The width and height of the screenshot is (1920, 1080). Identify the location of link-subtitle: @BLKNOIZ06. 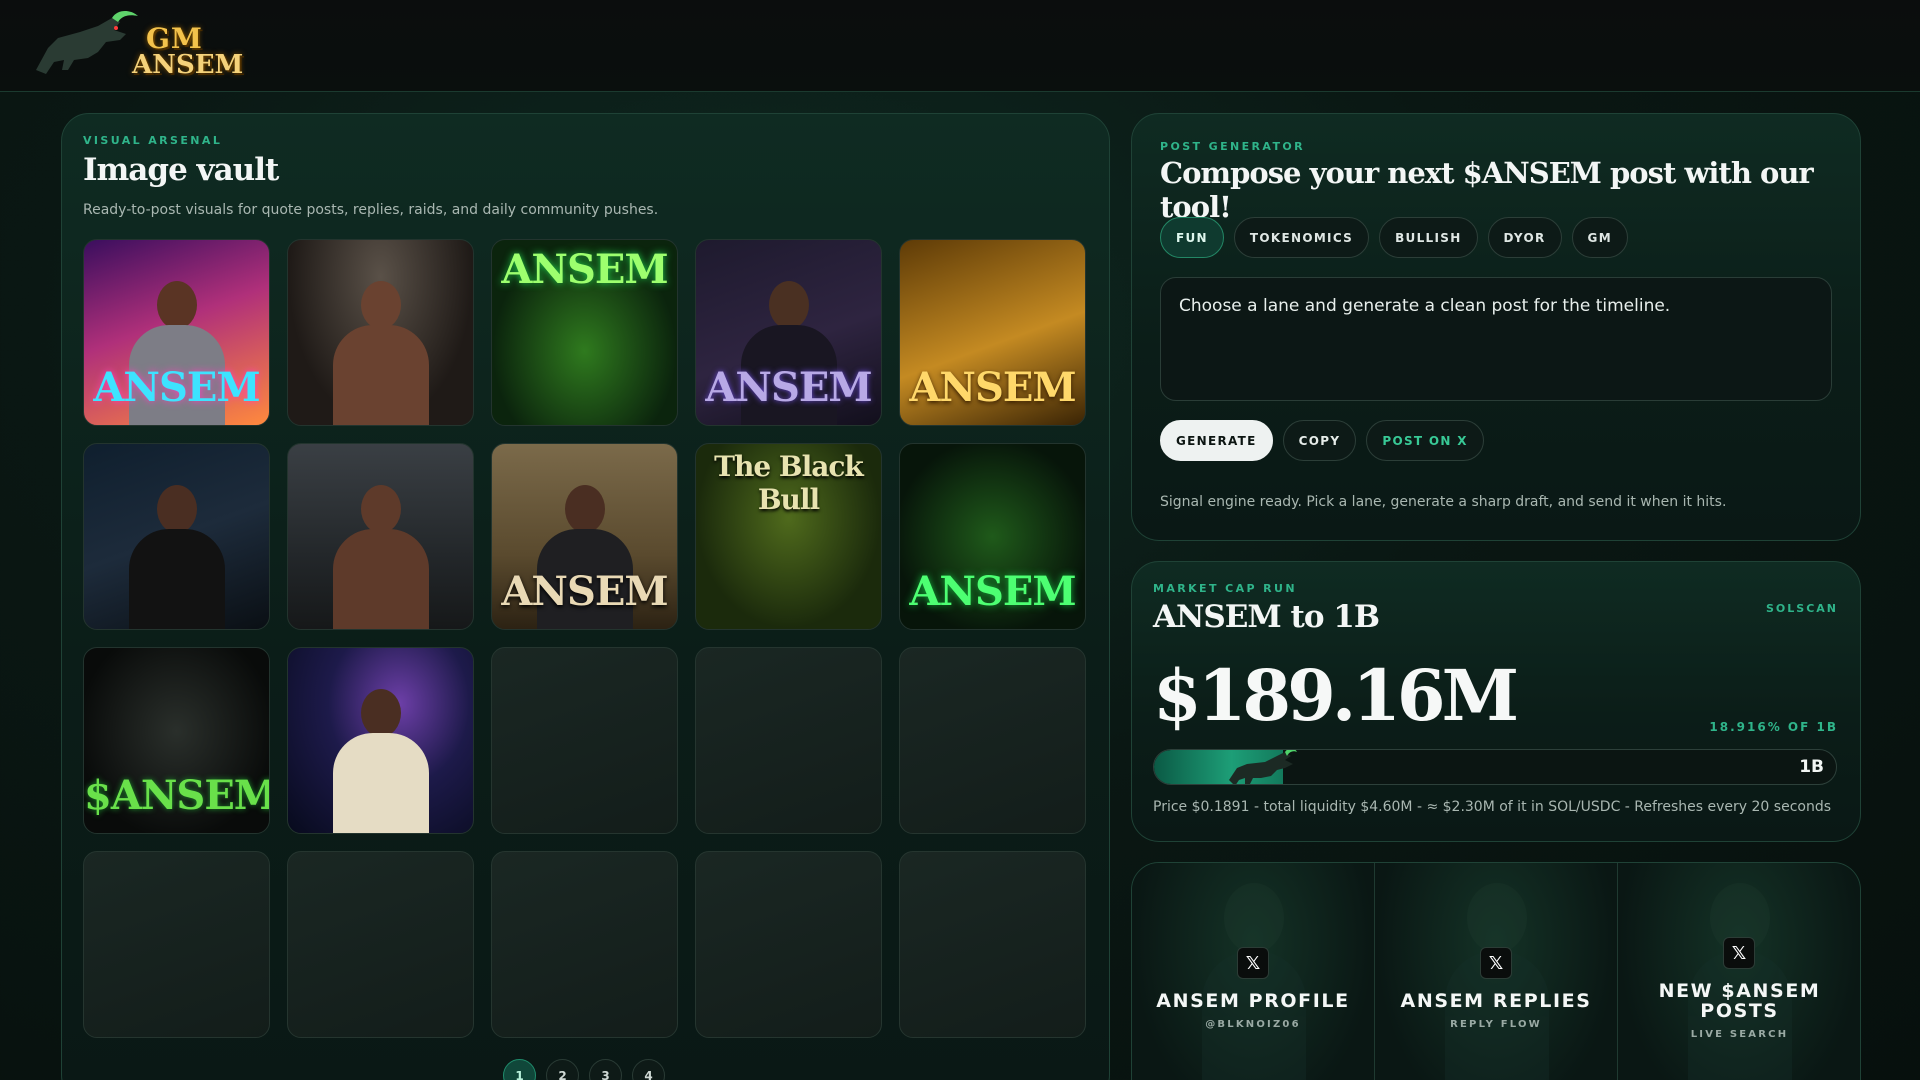
(1253, 1024).